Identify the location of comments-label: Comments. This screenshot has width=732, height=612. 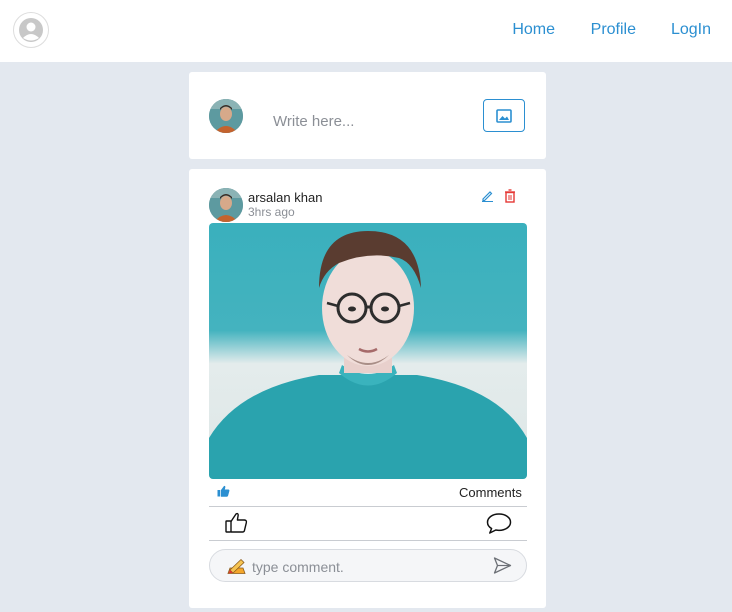
(490, 492).